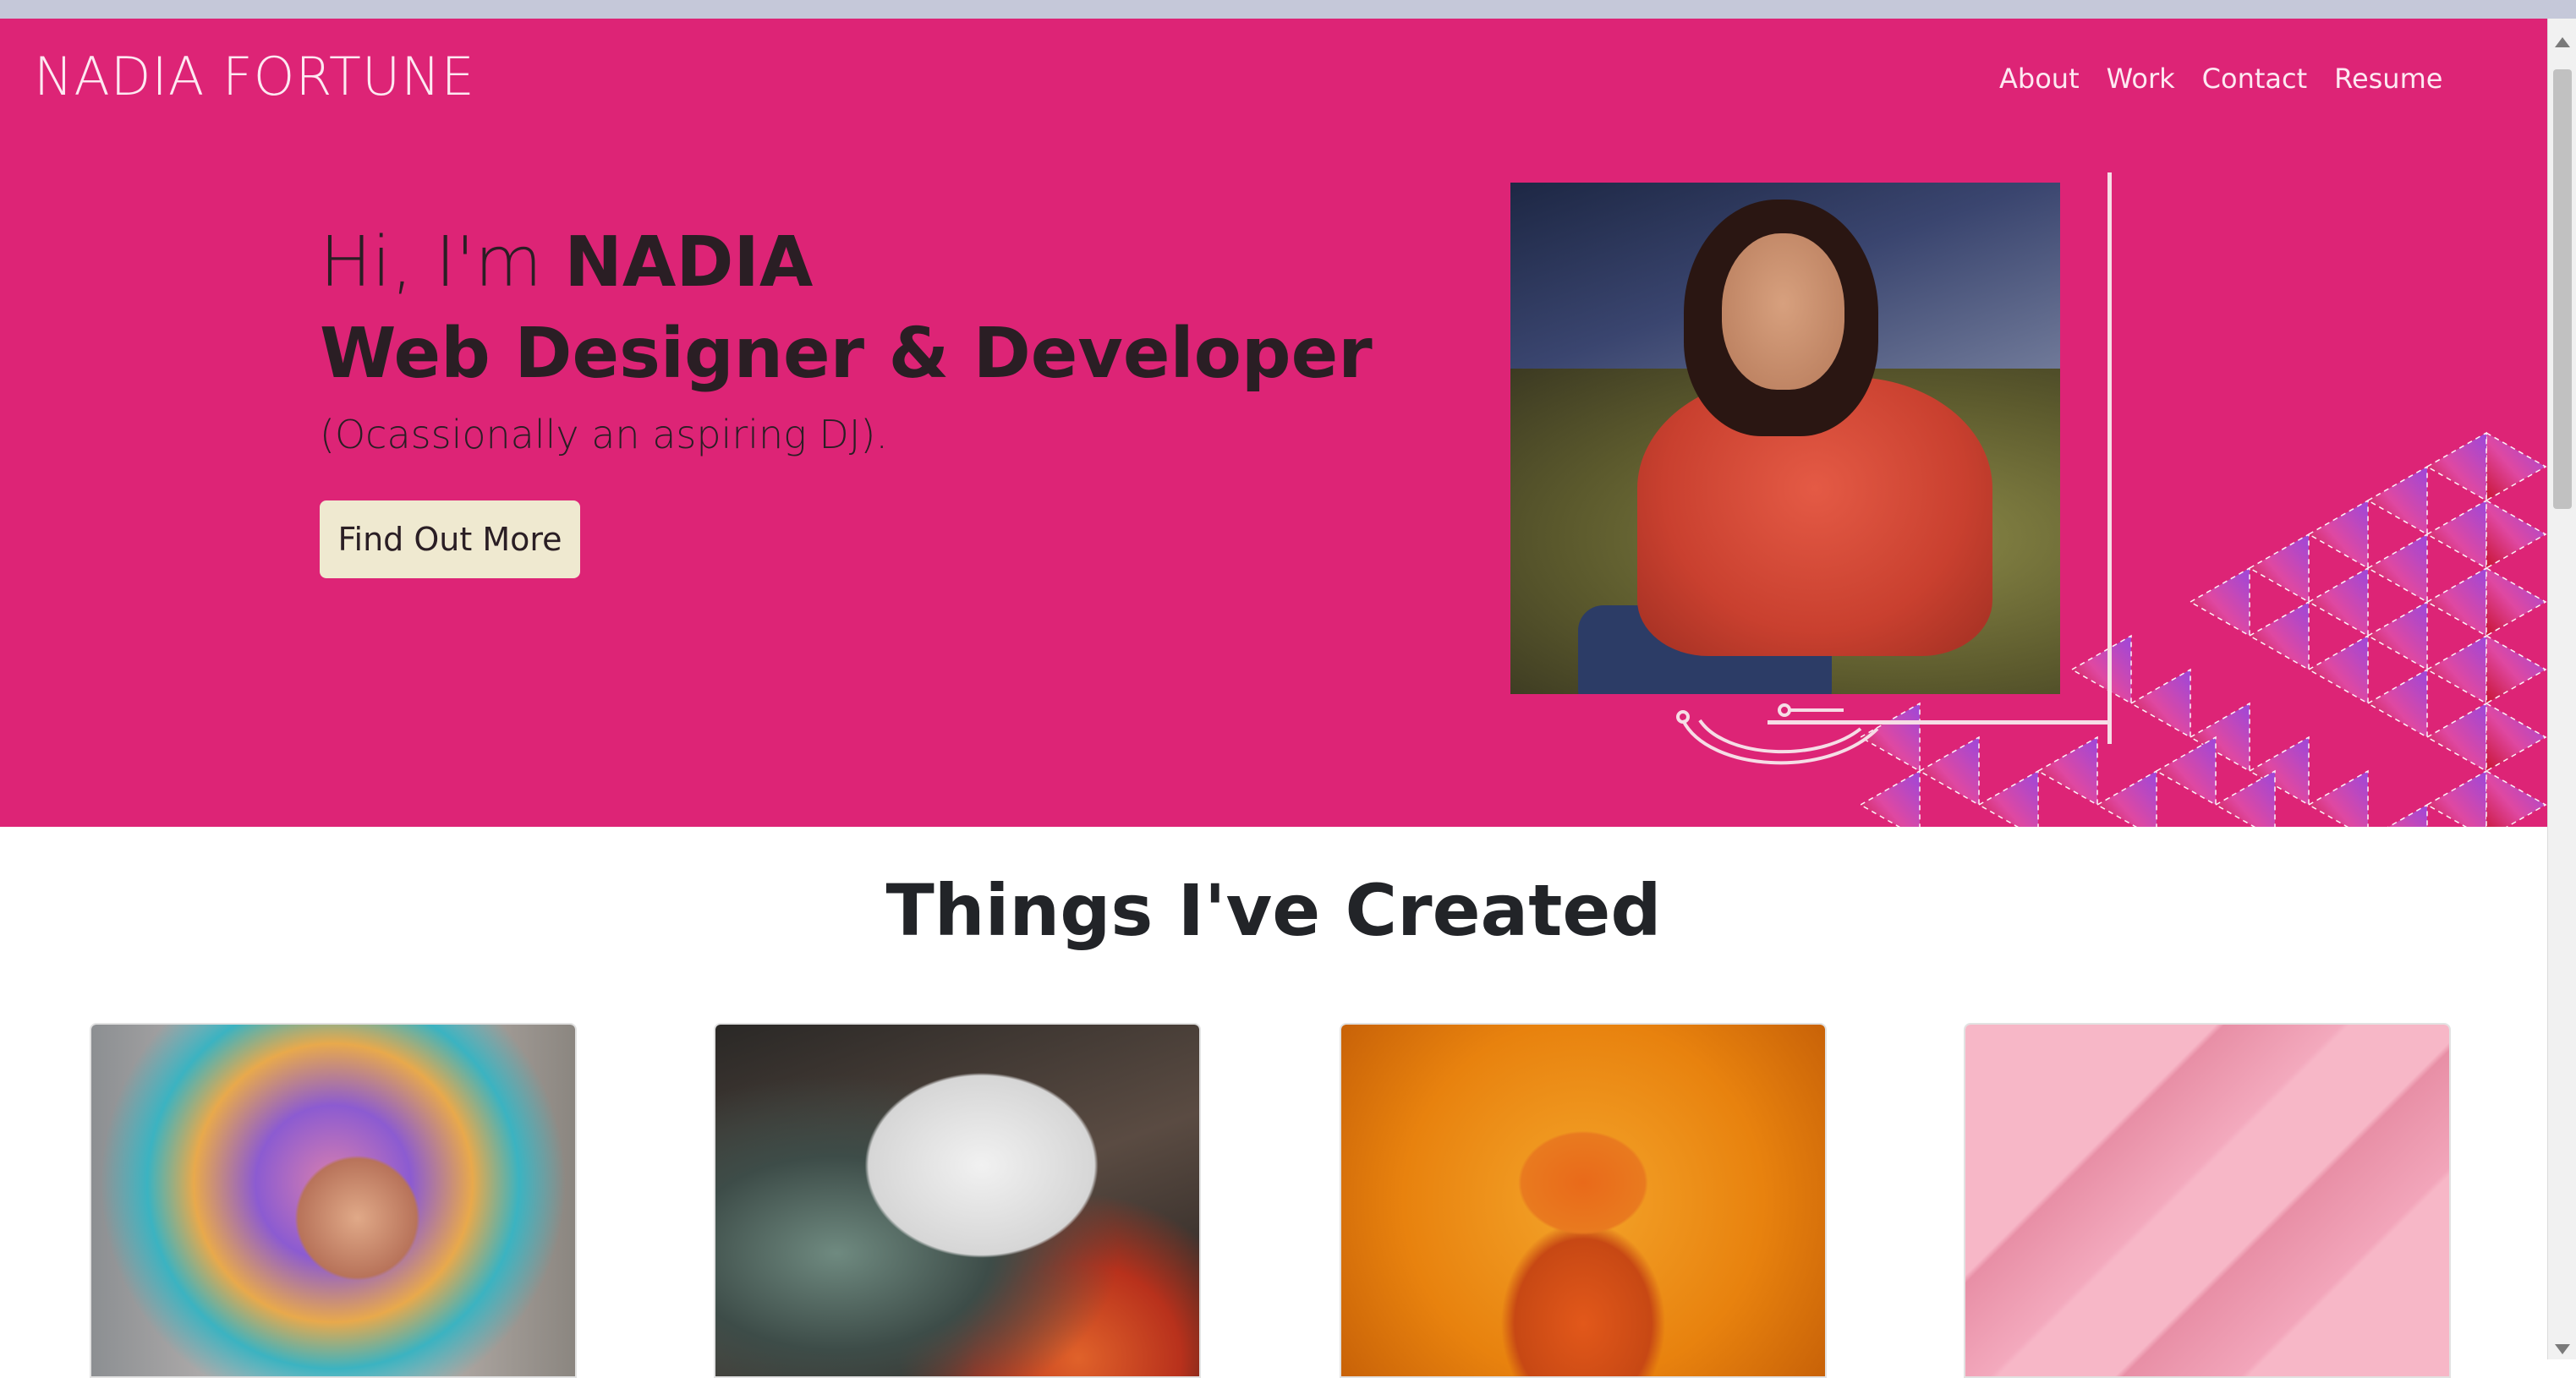 The image size is (2576, 1378). What do you see at coordinates (1288, 10) in the screenshot?
I see `browser-top-strip` at bounding box center [1288, 10].